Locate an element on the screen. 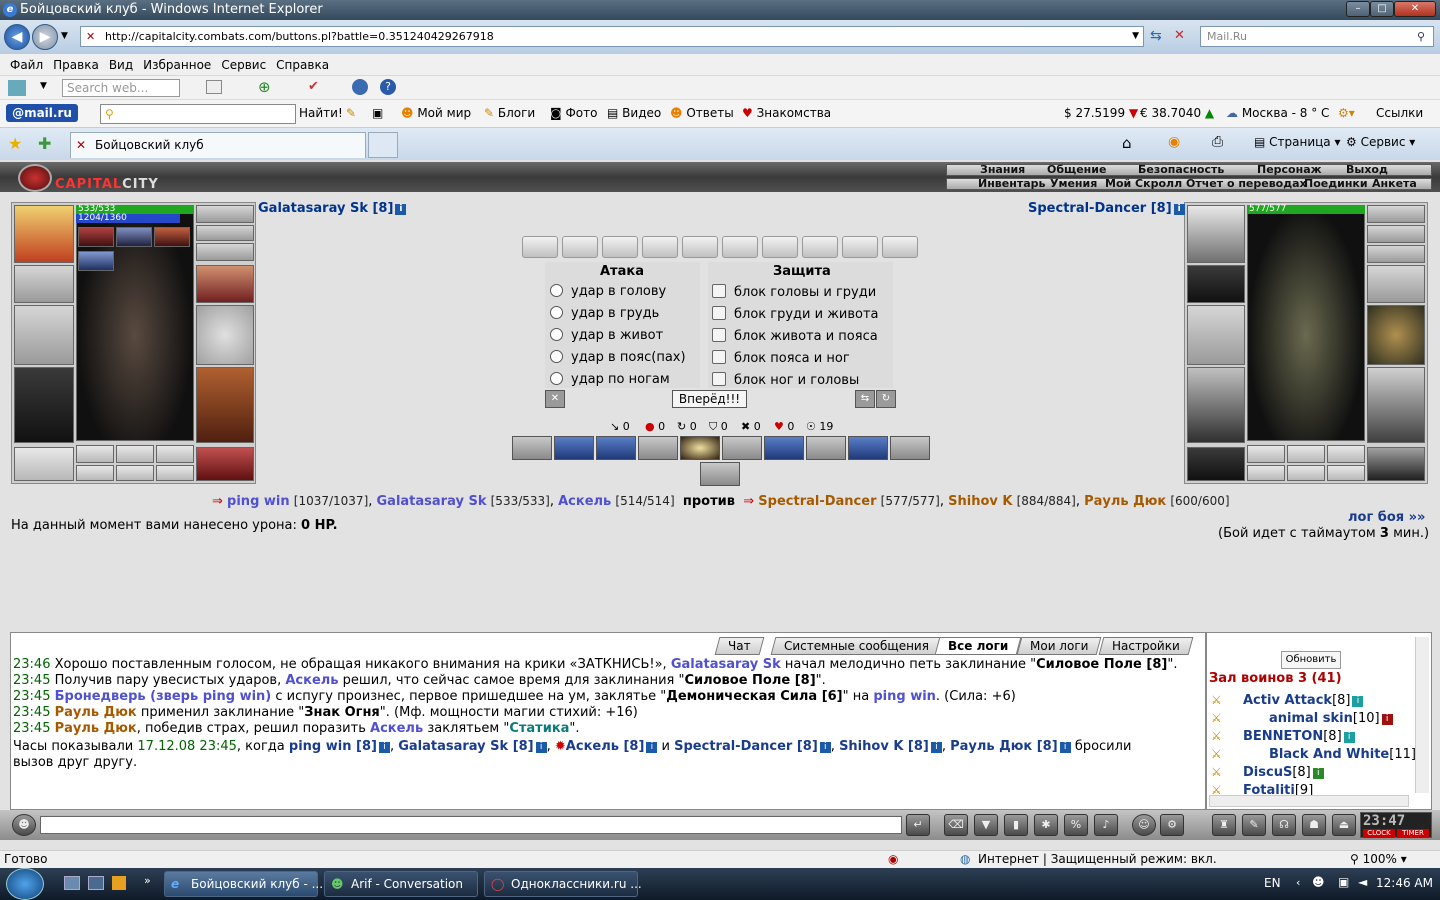  add-icon: ⊕ is located at coordinates (264, 87).